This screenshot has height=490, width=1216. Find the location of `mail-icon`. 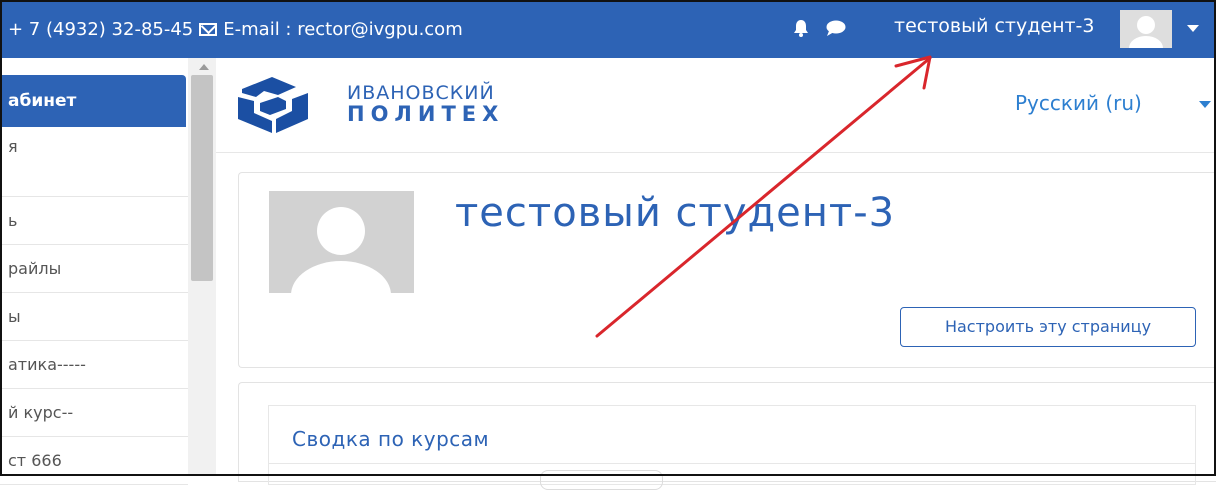

mail-icon is located at coordinates (208, 29).